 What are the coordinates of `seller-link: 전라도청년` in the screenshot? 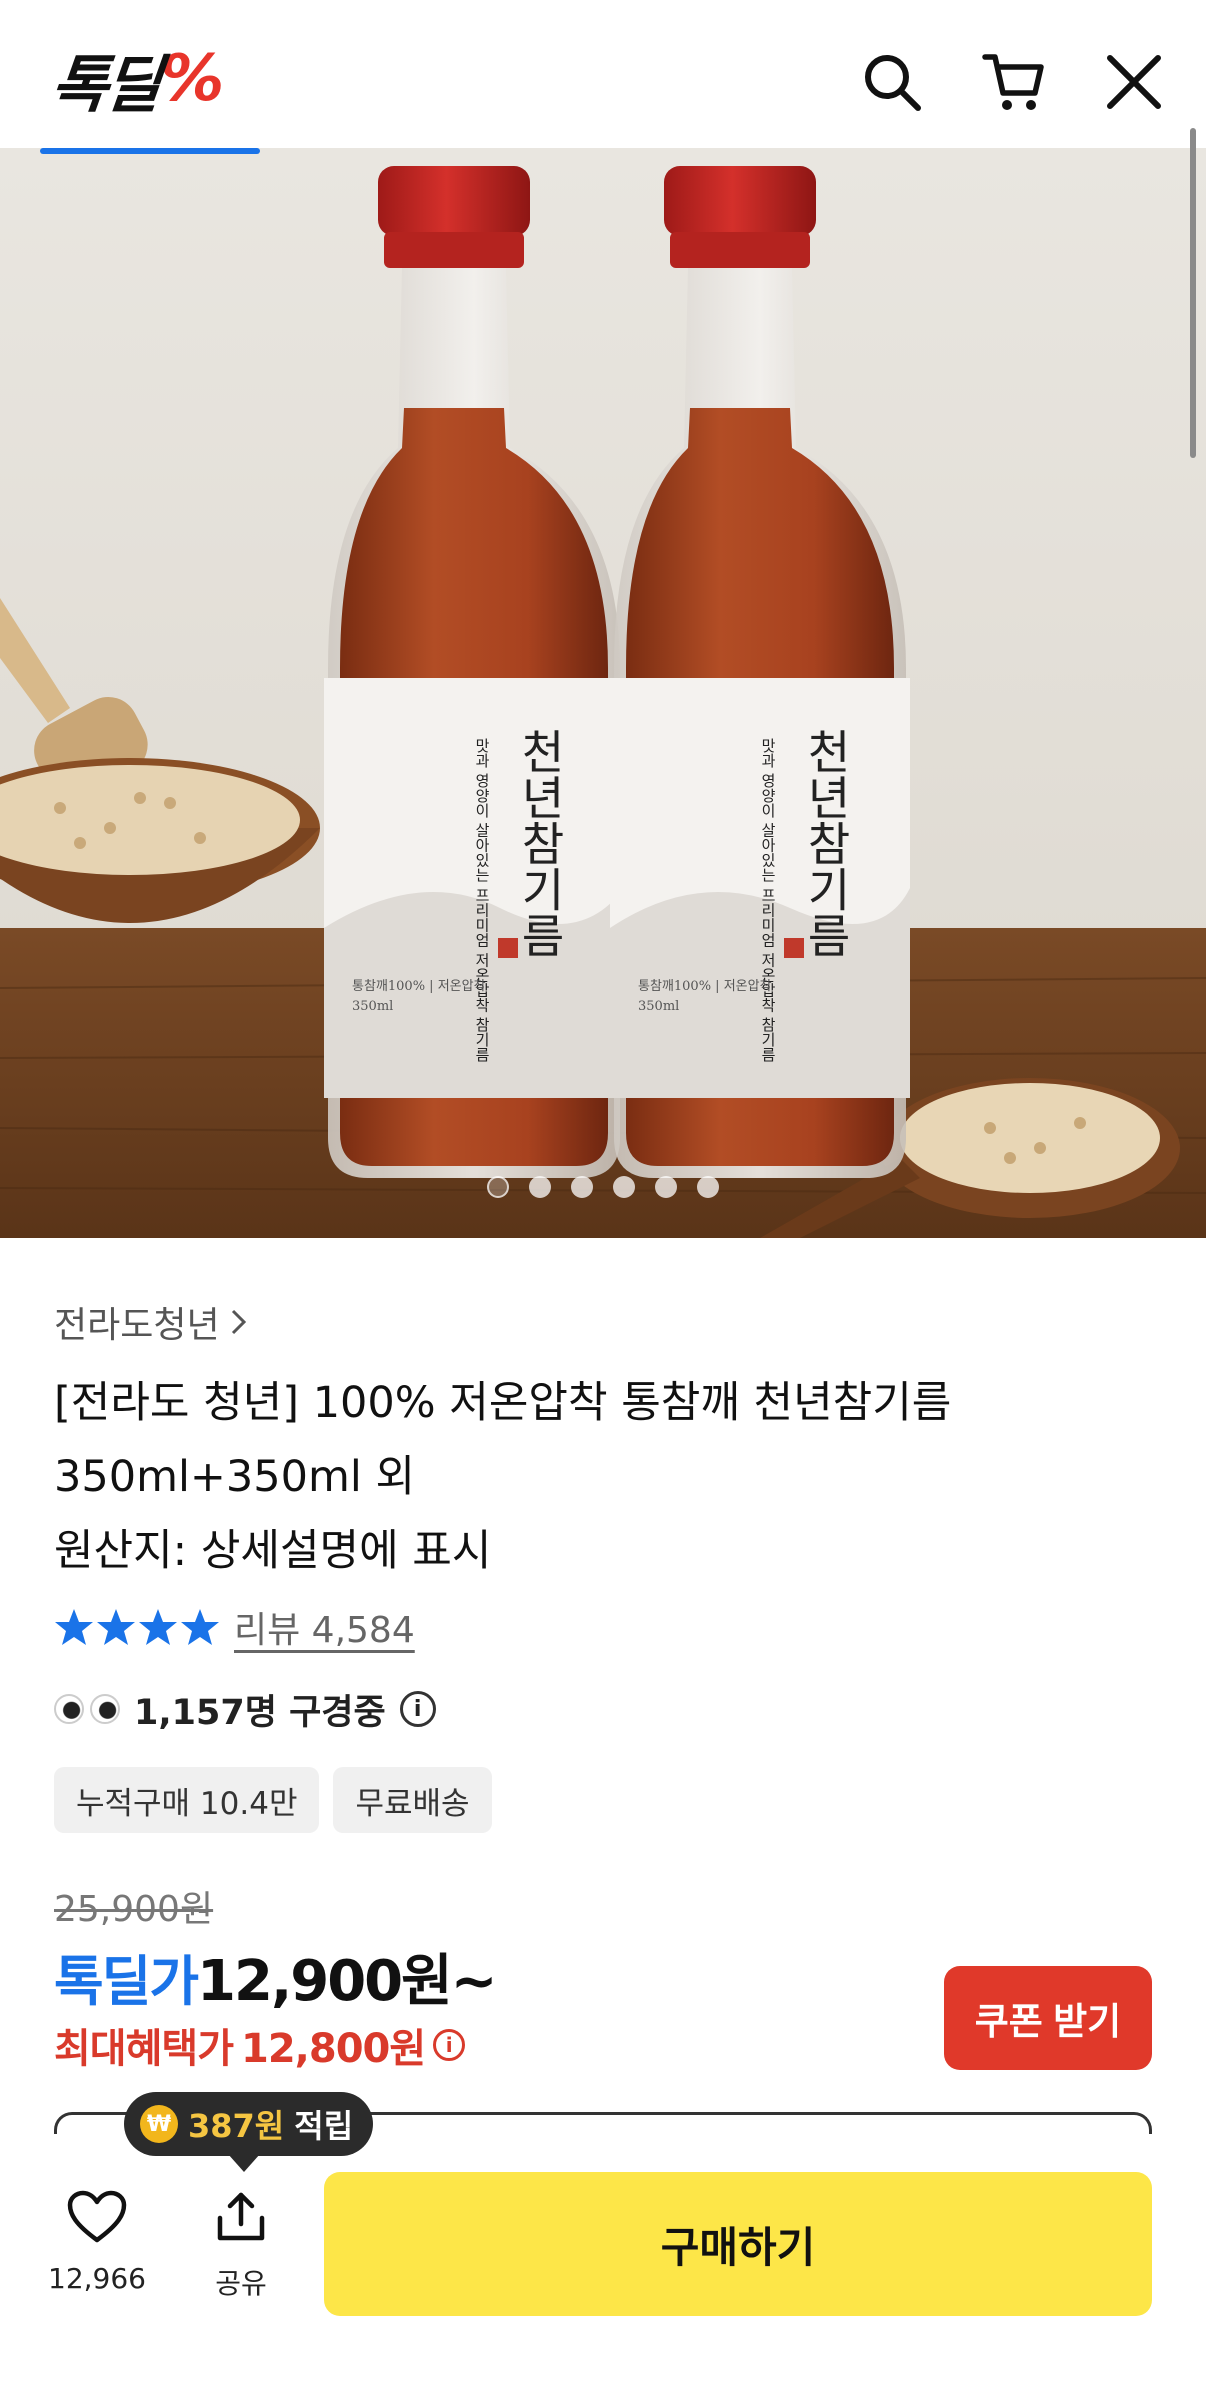 It's located at (152, 1322).